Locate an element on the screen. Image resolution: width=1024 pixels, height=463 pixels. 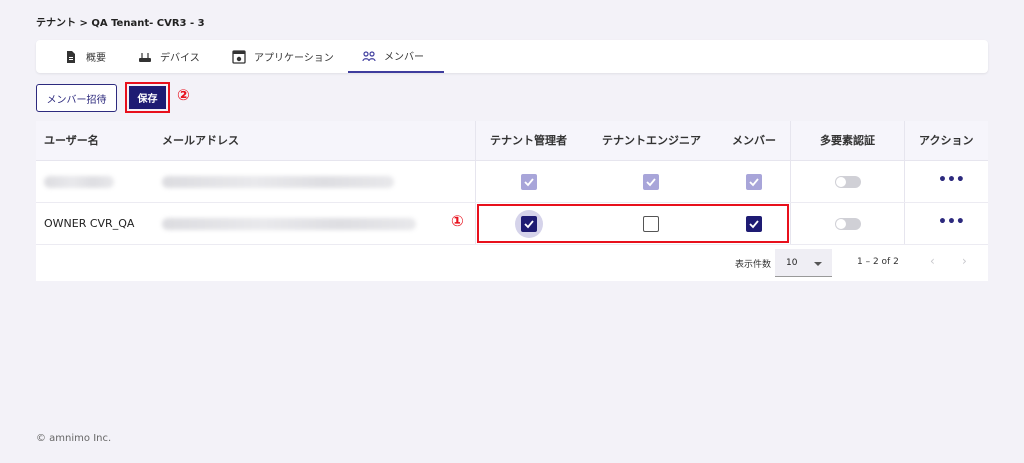
table-row: ••• is located at coordinates (512, 182).